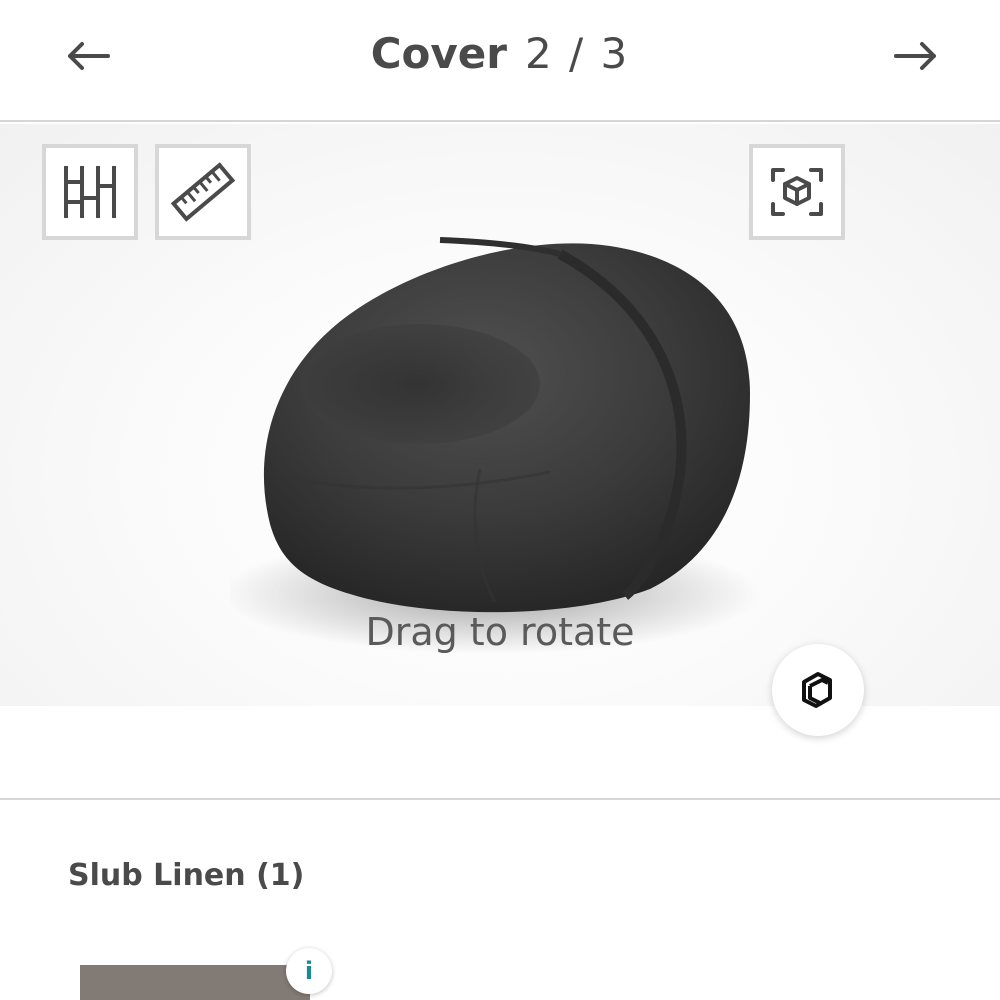 This screenshot has height=1000, width=1000. Describe the element at coordinates (438, 53) in the screenshot. I see `page-title: Cover` at that location.